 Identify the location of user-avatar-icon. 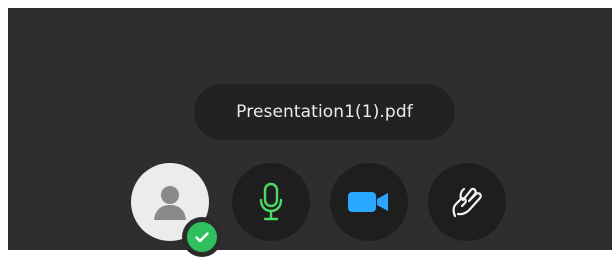
(170, 202).